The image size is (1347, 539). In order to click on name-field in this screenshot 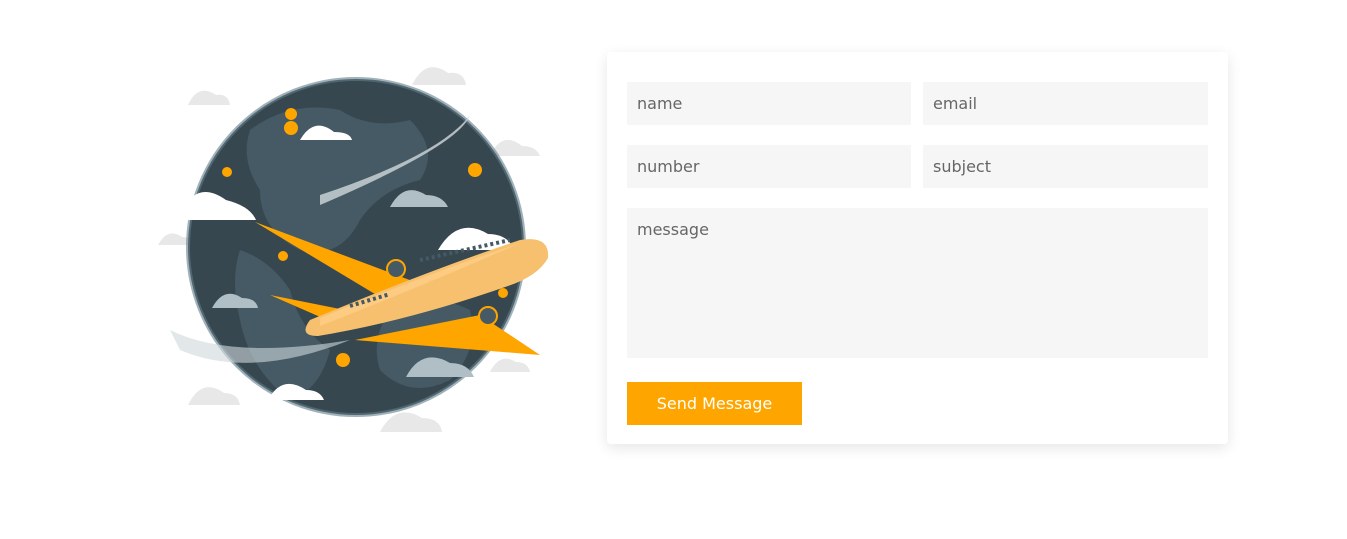, I will do `click(769, 103)`.